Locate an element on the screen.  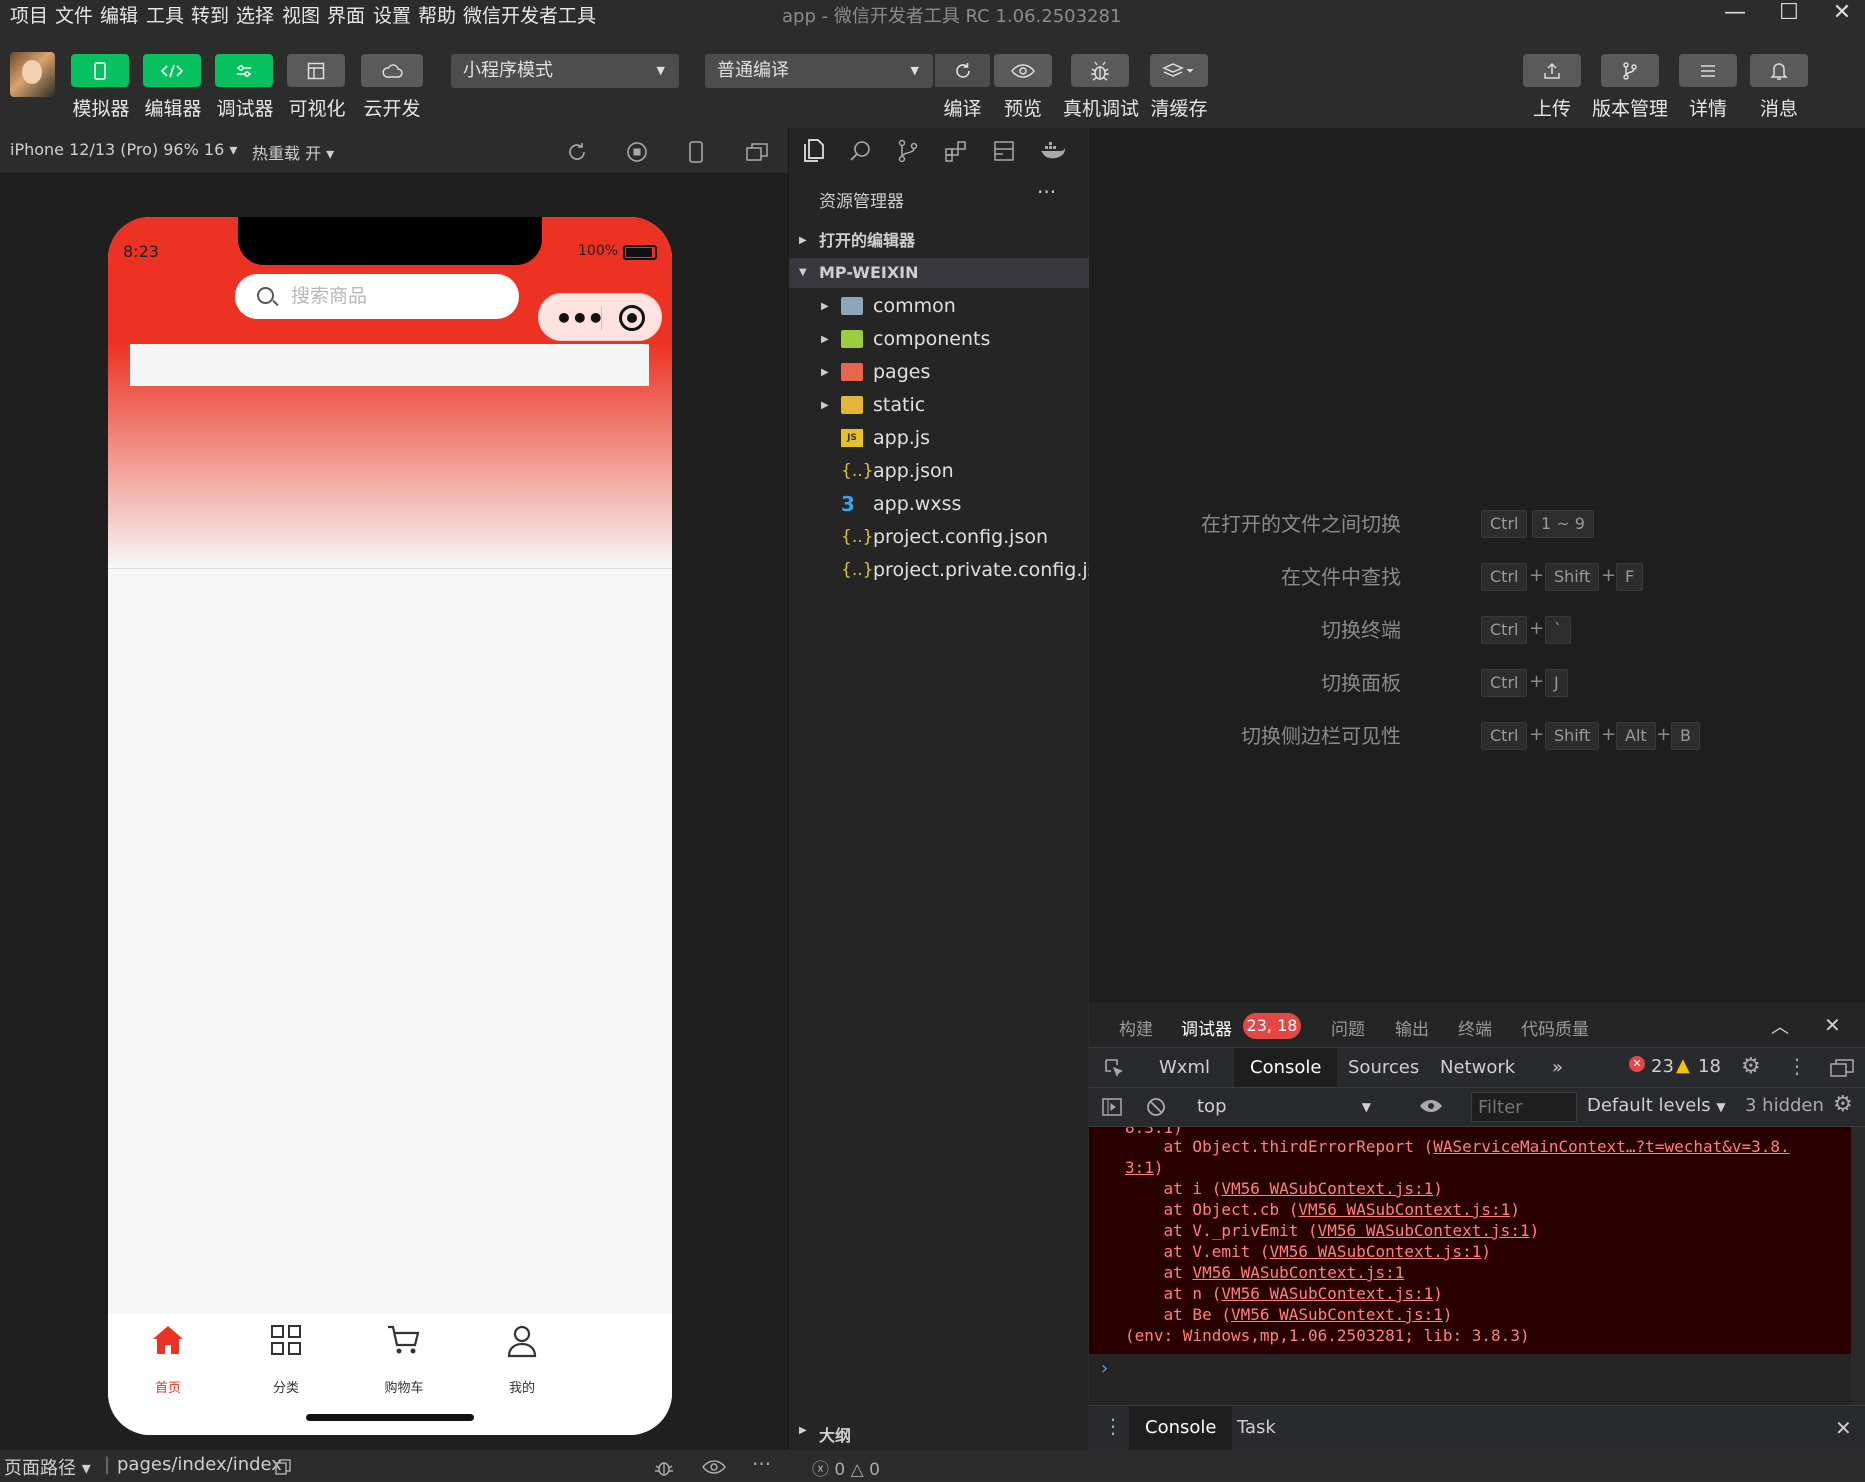
avatar is located at coordinates (32, 74).